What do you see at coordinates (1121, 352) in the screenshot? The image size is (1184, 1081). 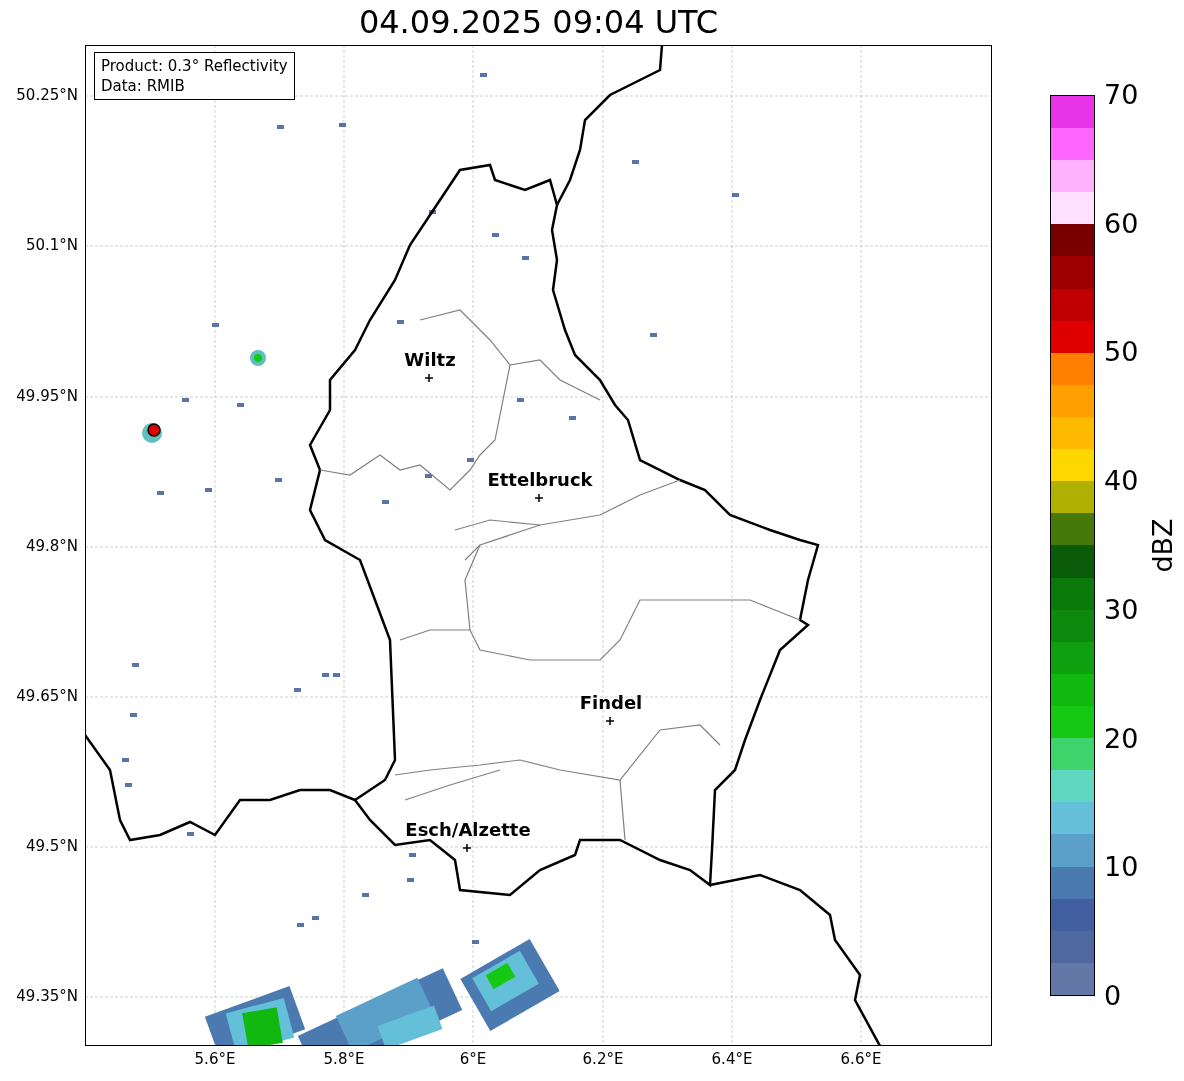 I see `colorbar-tick-label: 50` at bounding box center [1121, 352].